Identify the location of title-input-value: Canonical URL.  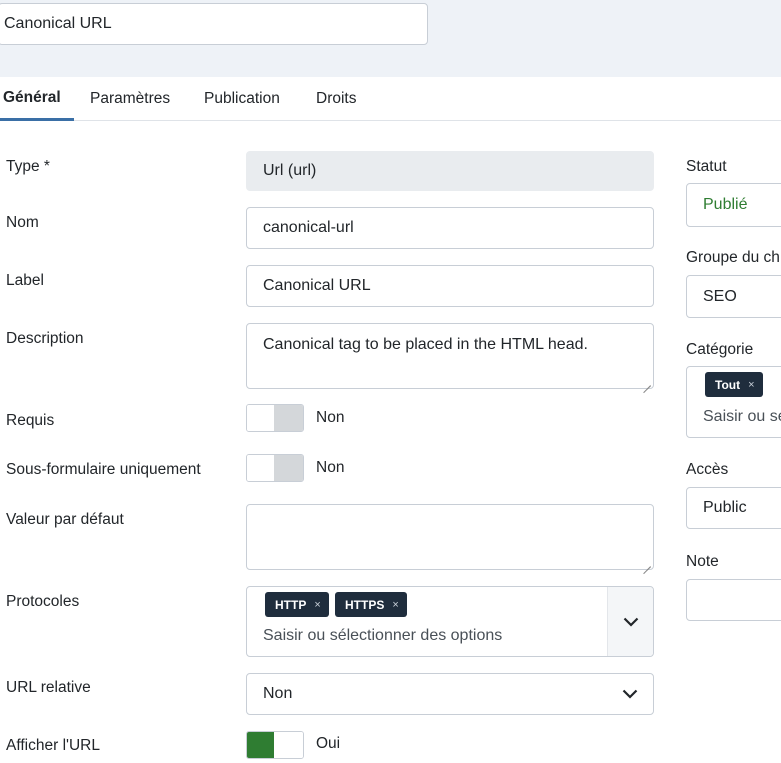
(58, 23).